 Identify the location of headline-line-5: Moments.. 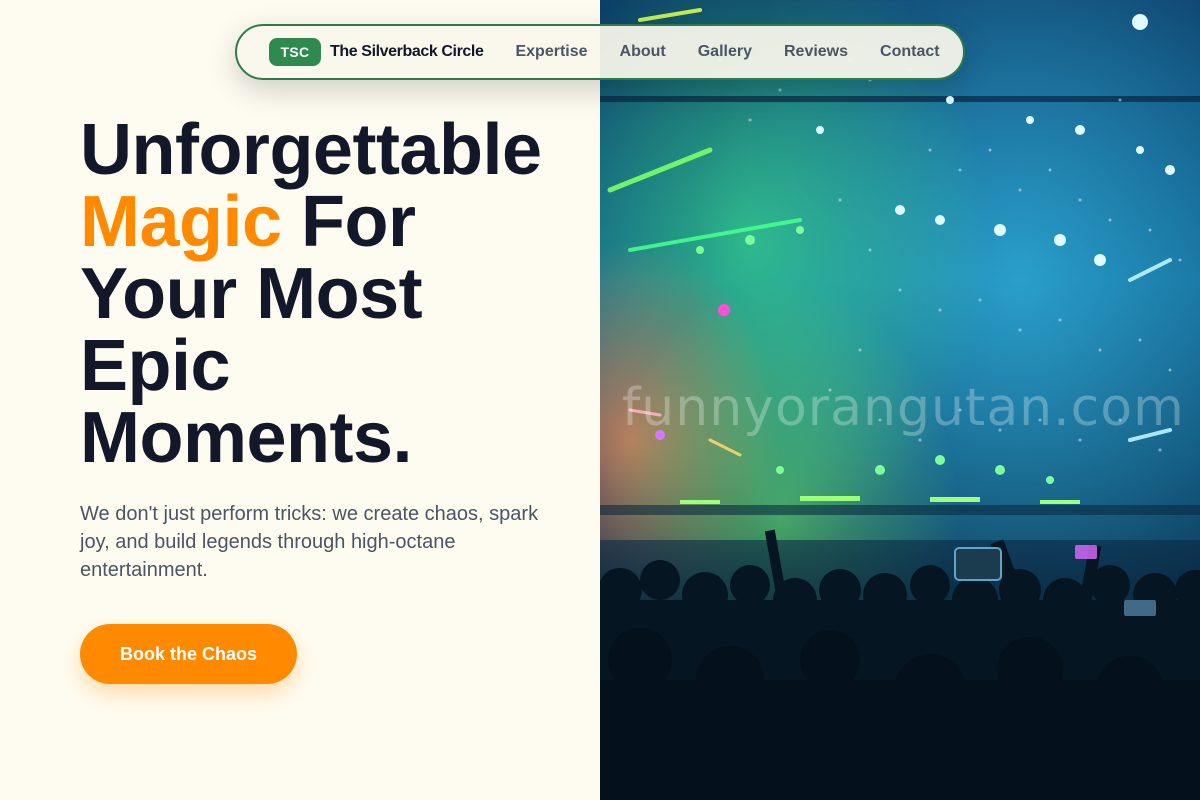
(246, 438).